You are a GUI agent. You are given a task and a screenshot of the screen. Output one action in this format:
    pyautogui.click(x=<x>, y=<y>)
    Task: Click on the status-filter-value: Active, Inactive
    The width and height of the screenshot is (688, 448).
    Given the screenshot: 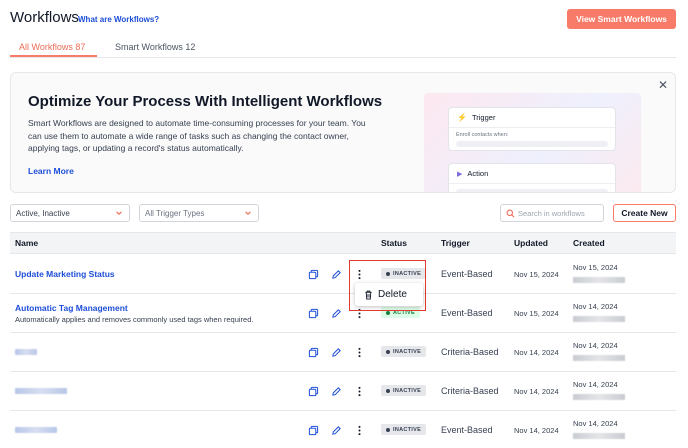 What is the action you would take?
    pyautogui.click(x=43, y=213)
    